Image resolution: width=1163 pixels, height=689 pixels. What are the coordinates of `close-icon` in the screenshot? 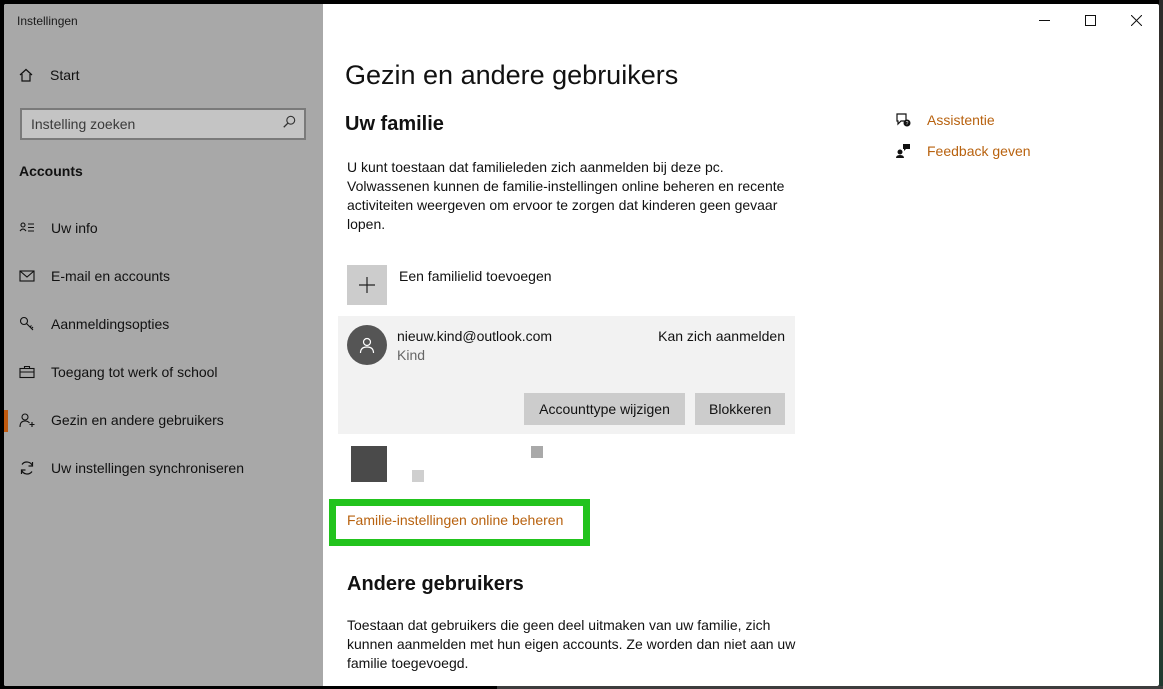 It's located at (1136, 20).